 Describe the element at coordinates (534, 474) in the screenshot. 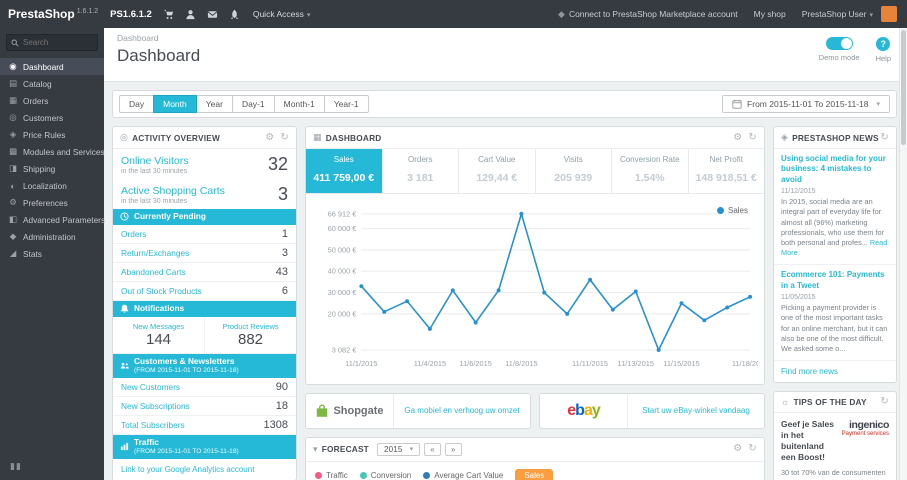

I see `forecast-legend-sales-button: Sales` at that location.